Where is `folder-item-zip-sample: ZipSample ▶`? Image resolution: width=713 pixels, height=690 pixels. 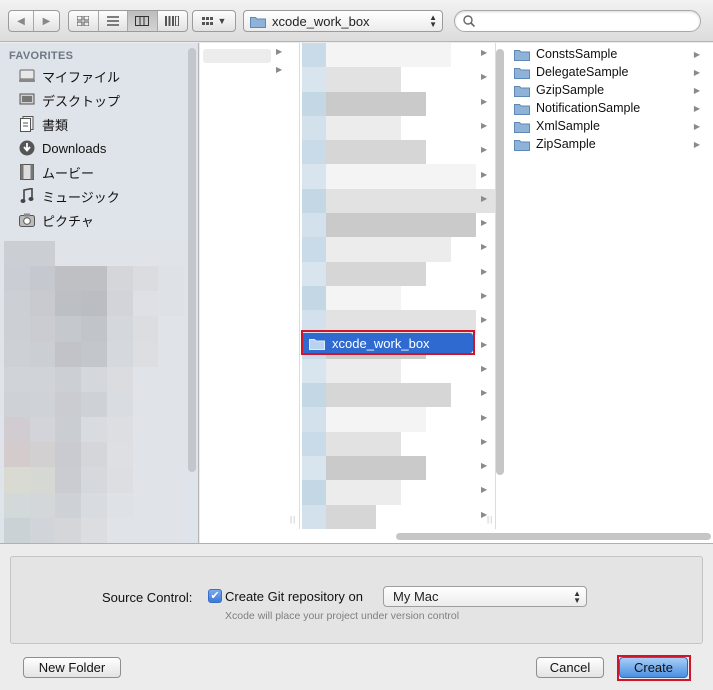 folder-item-zip-sample: ZipSample ▶ is located at coordinates (607, 144).